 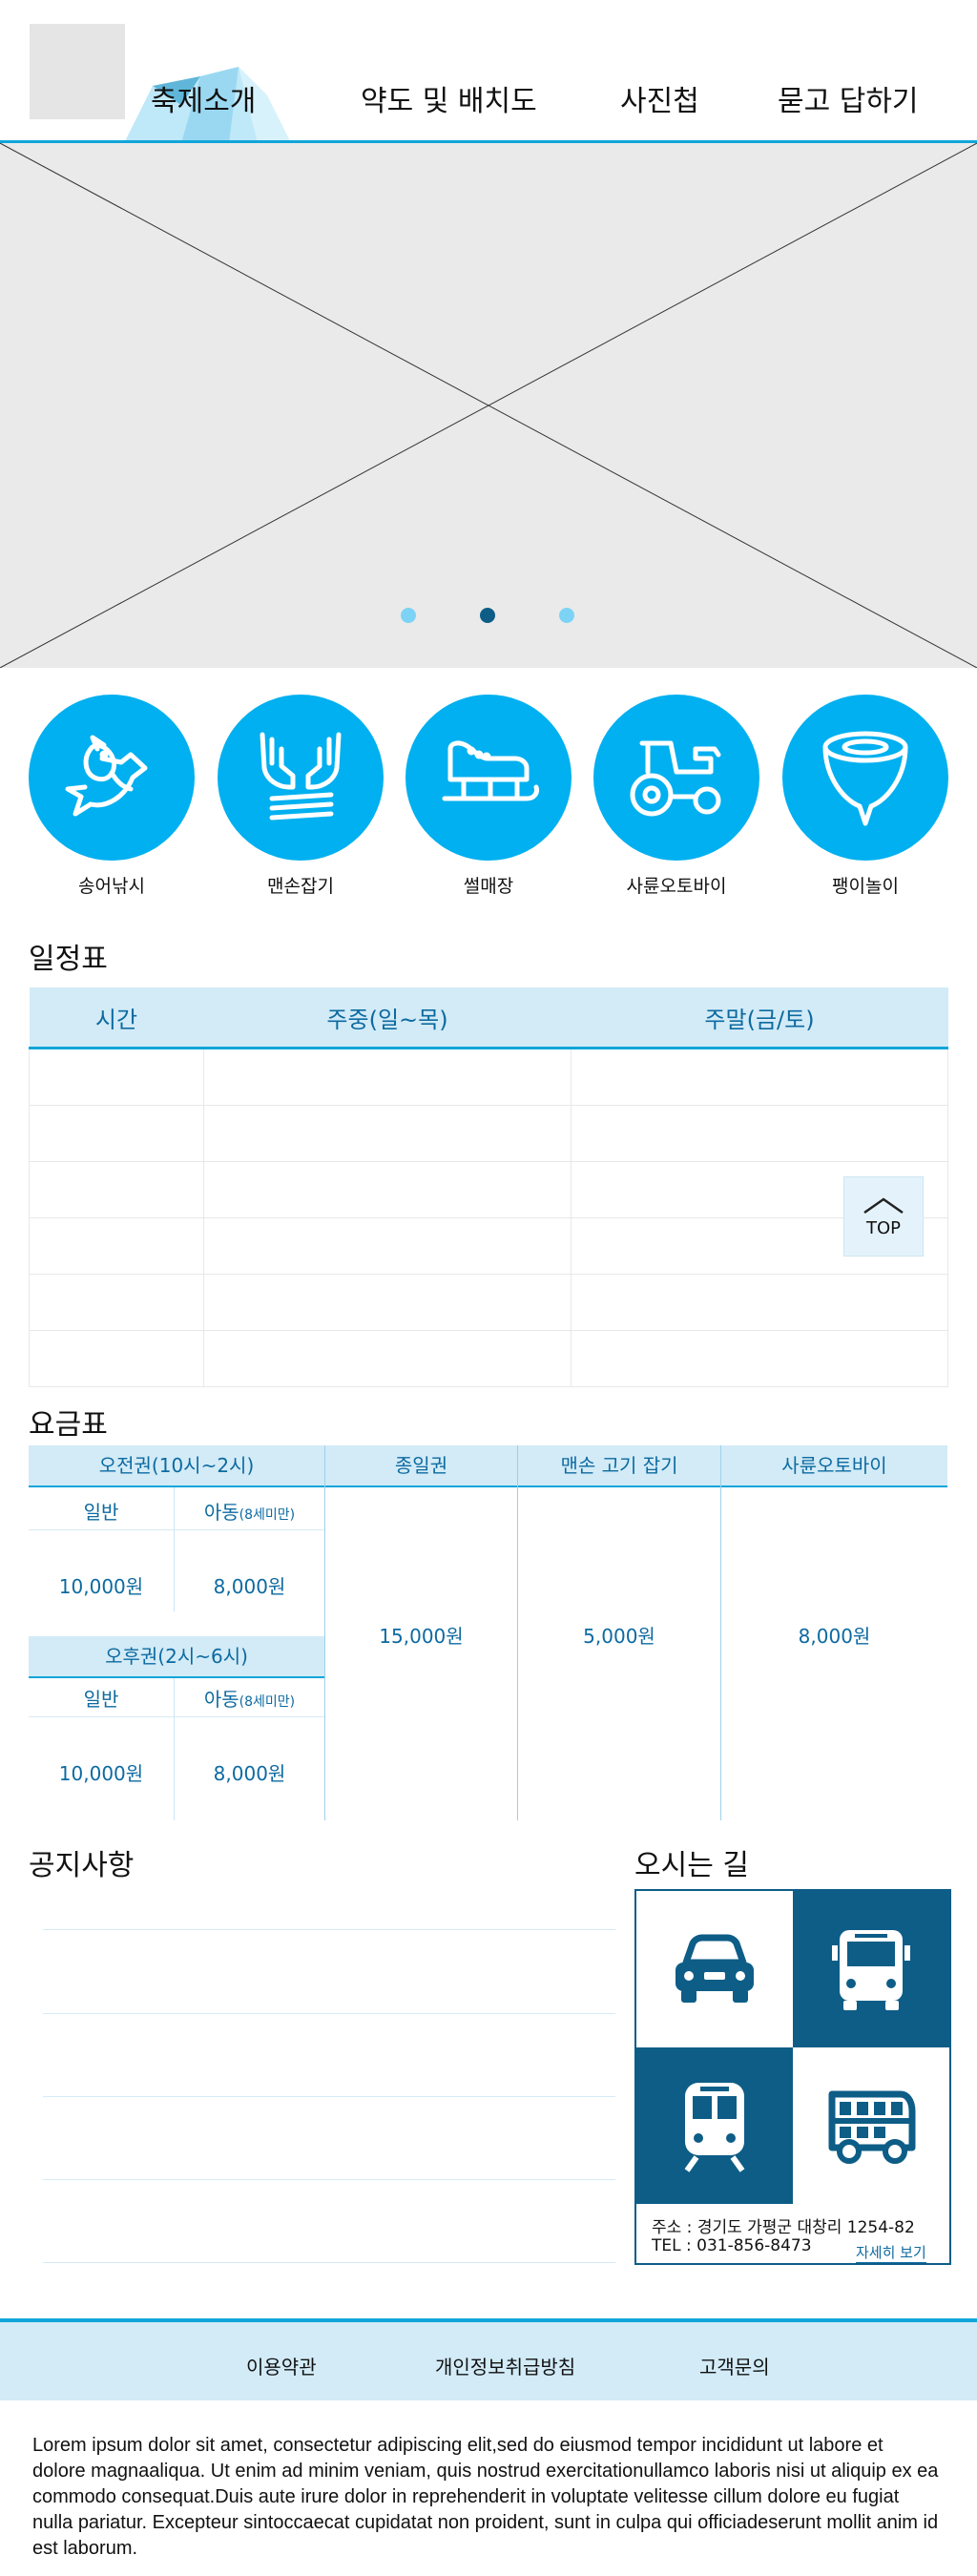 I want to click on directions-address: 주소 : 경기도 가평군 대창리 1254-82, so click(x=784, y=2227).